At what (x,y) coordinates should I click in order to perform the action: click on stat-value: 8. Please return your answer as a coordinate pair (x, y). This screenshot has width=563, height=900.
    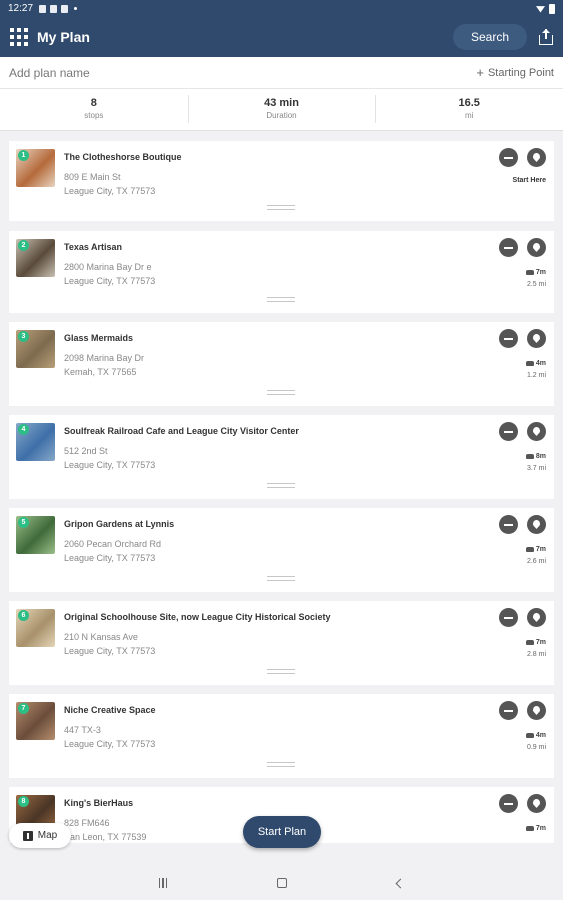
    Looking at the image, I should click on (93, 103).